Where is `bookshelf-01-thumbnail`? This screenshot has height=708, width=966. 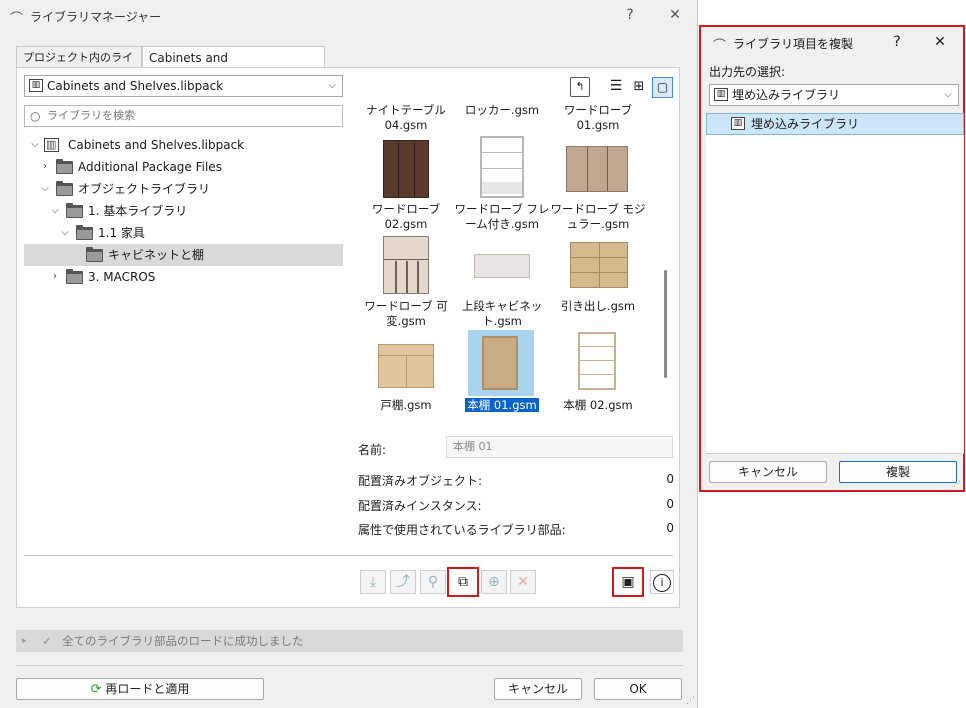 bookshelf-01-thumbnail is located at coordinates (501, 363).